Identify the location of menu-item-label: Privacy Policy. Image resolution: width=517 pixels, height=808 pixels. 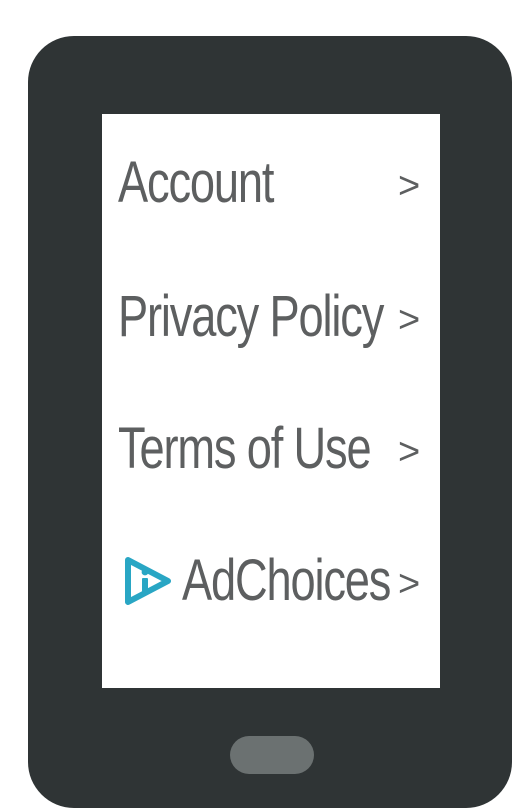
(251, 316).